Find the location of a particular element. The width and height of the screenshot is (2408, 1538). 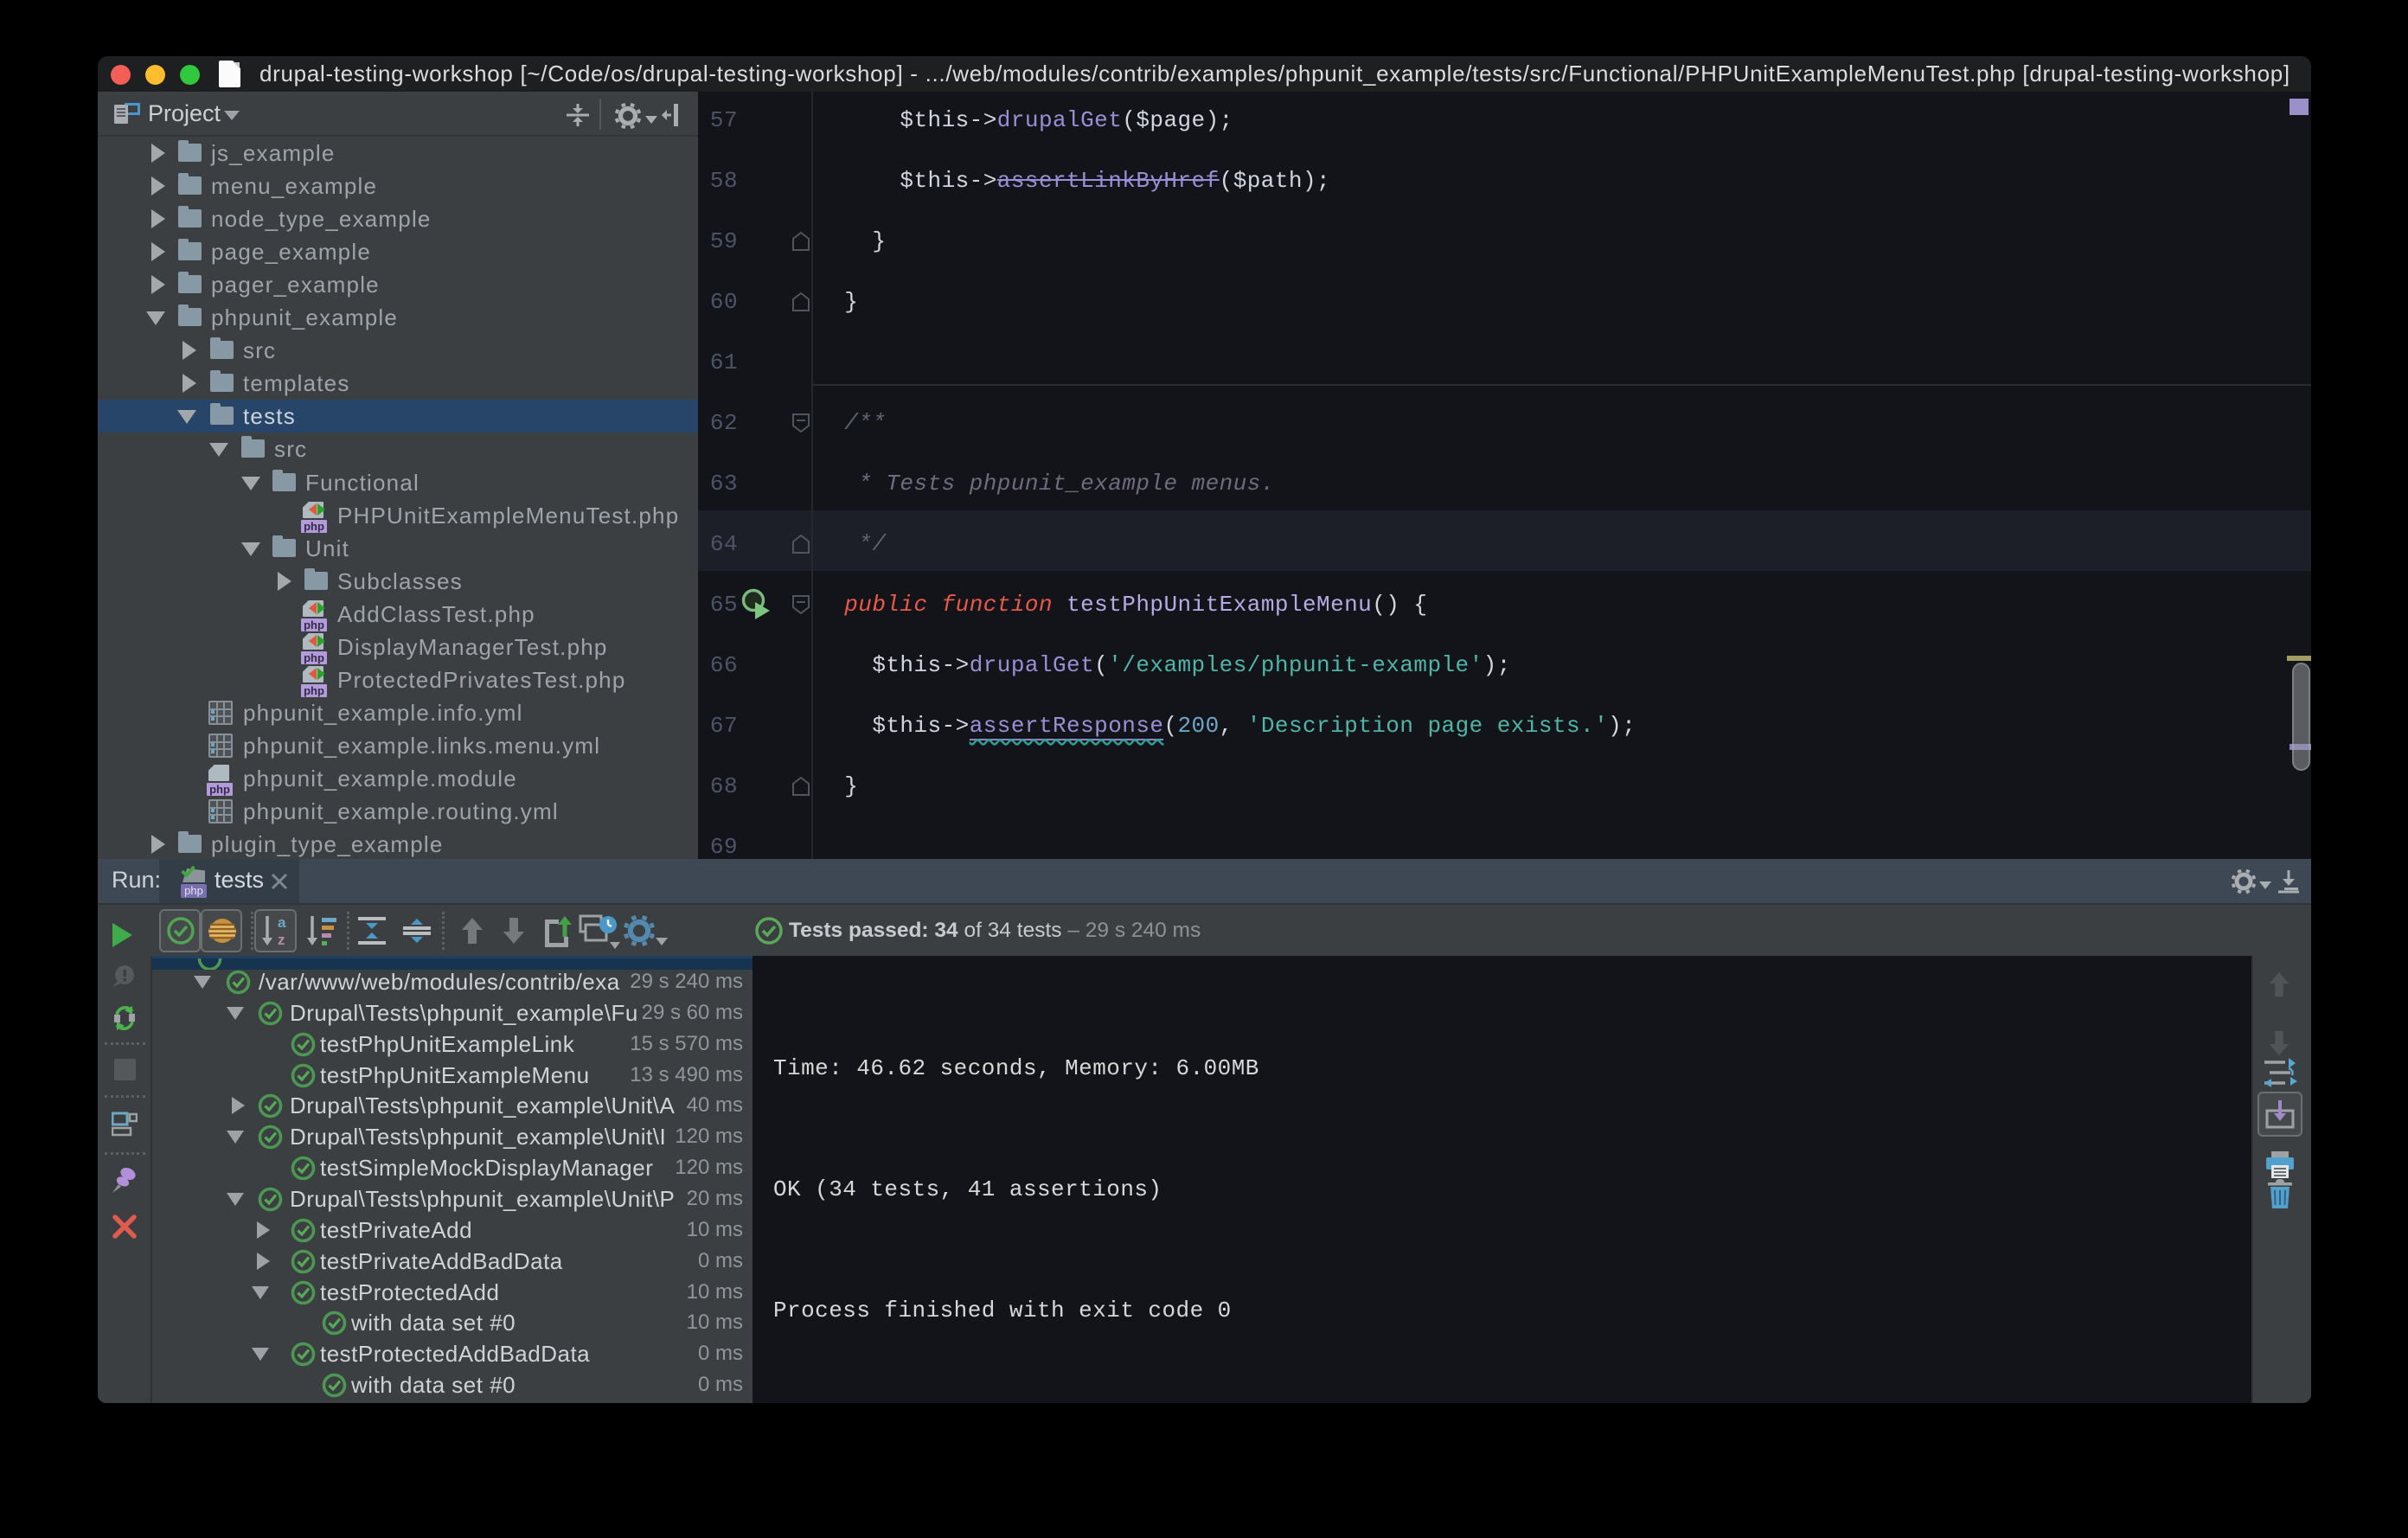

svg-text: z is located at coordinates (281, 940).